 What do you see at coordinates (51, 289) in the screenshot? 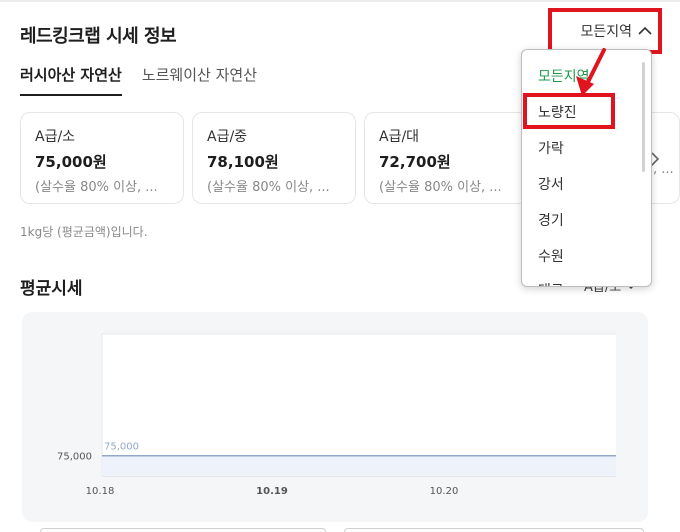
I see `section-title: 평균시세` at bounding box center [51, 289].